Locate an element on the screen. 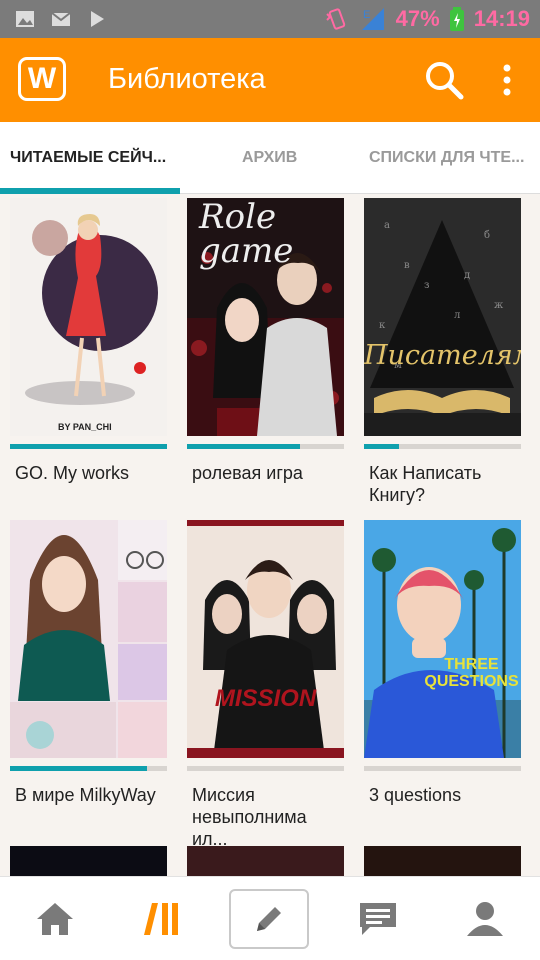 Image resolution: width=540 pixels, height=960 pixels. svg-text: з is located at coordinates (426, 285).